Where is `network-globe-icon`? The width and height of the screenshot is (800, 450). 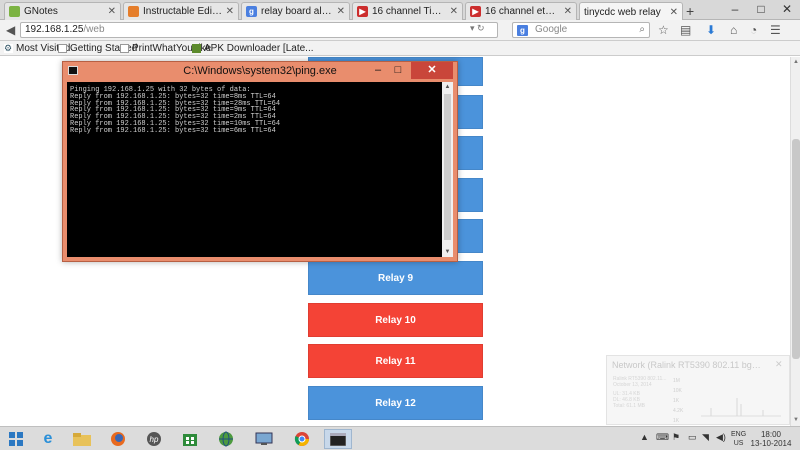 network-globe-icon is located at coordinates (226, 439).